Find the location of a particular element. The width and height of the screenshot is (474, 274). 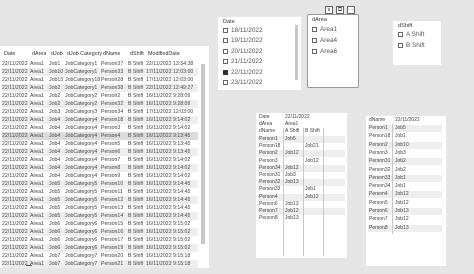

matrix-row: Person34 Job12 is located at coordinates (301, 168).